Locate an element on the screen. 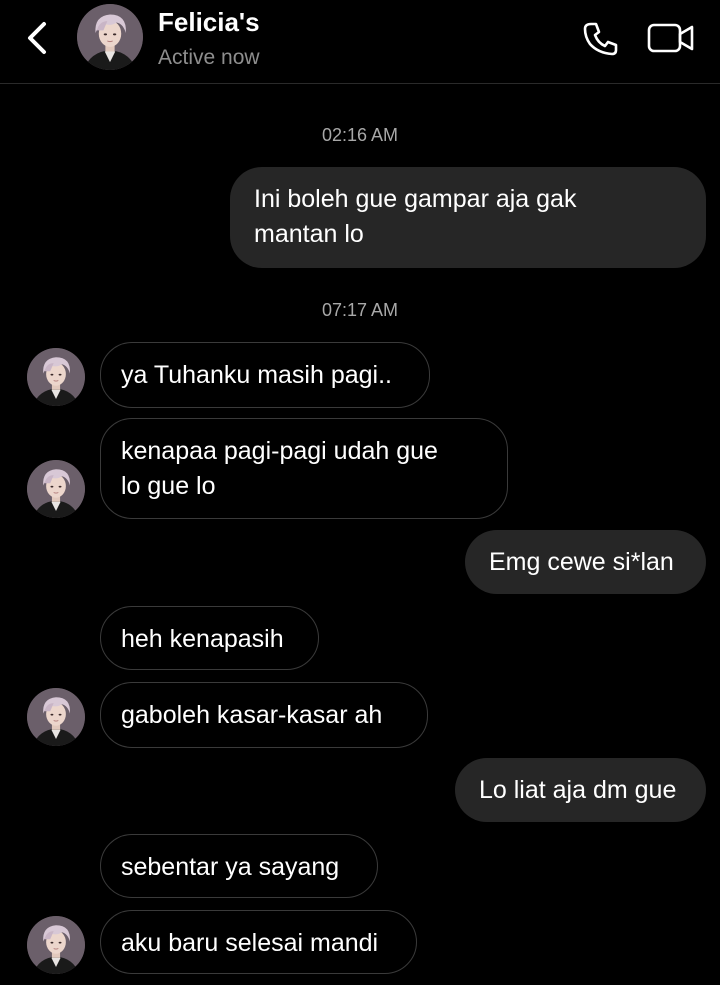  incoming-message: gaboleh kasar-kasar ah is located at coordinates (264, 715).